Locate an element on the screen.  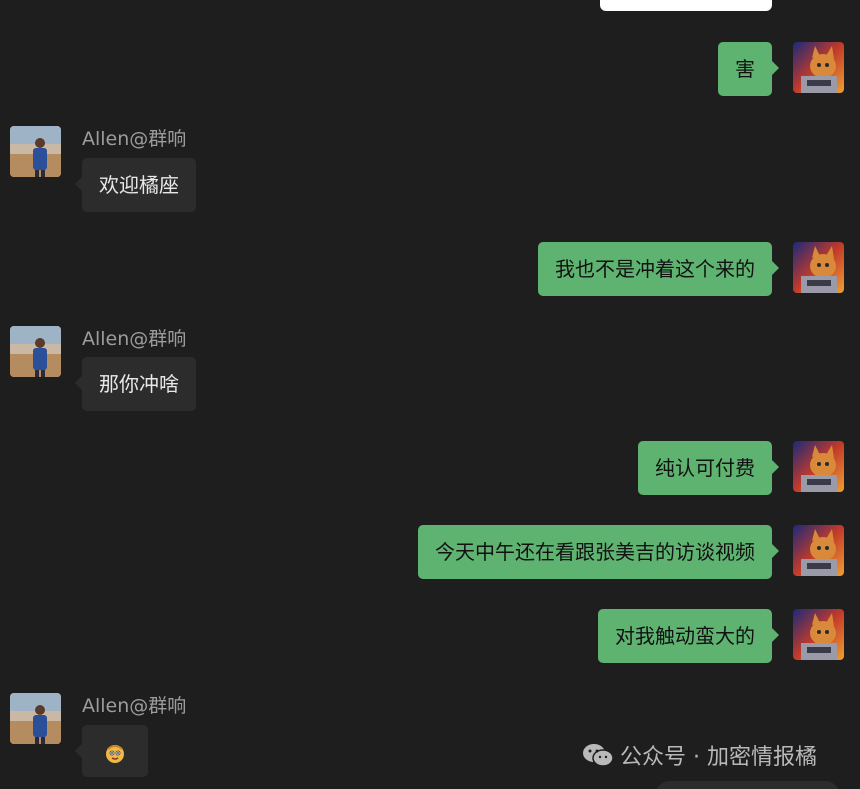
watermark: 公众号 · 加密情报橘 is located at coordinates (699, 755).